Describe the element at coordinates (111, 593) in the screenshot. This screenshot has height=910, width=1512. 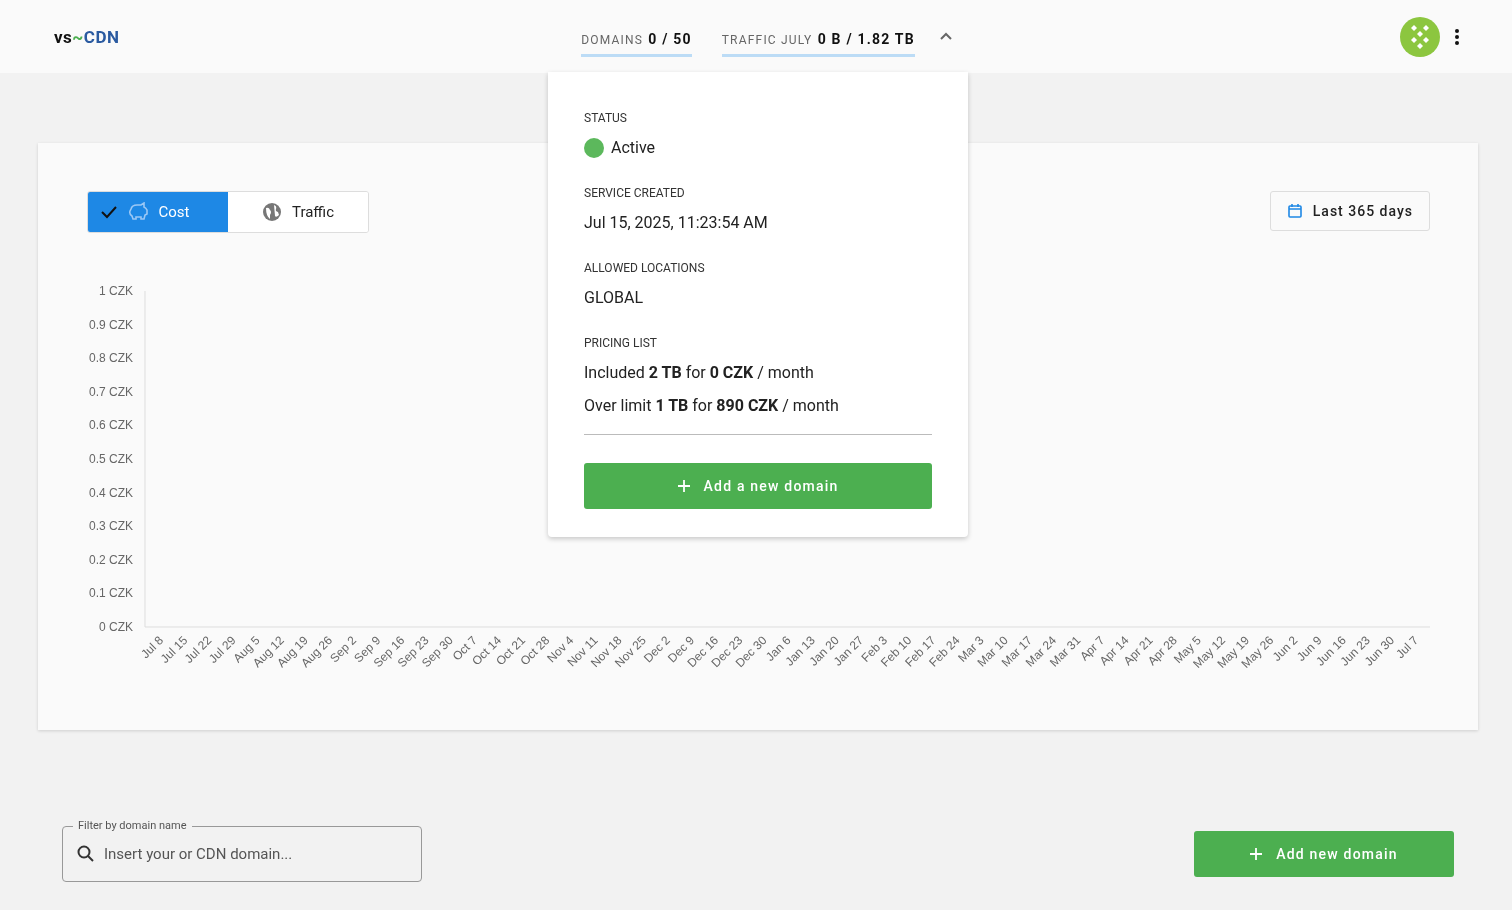
I see `y-axis-label: 0.1 CZK` at that location.